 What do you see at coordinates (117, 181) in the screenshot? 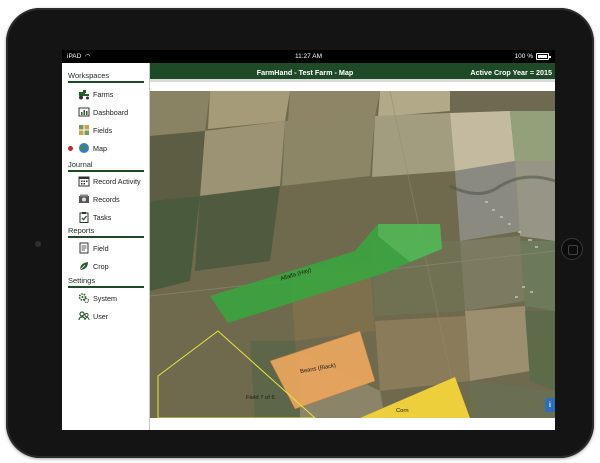
I see `sidebar-item-label: Record Activity` at bounding box center [117, 181].